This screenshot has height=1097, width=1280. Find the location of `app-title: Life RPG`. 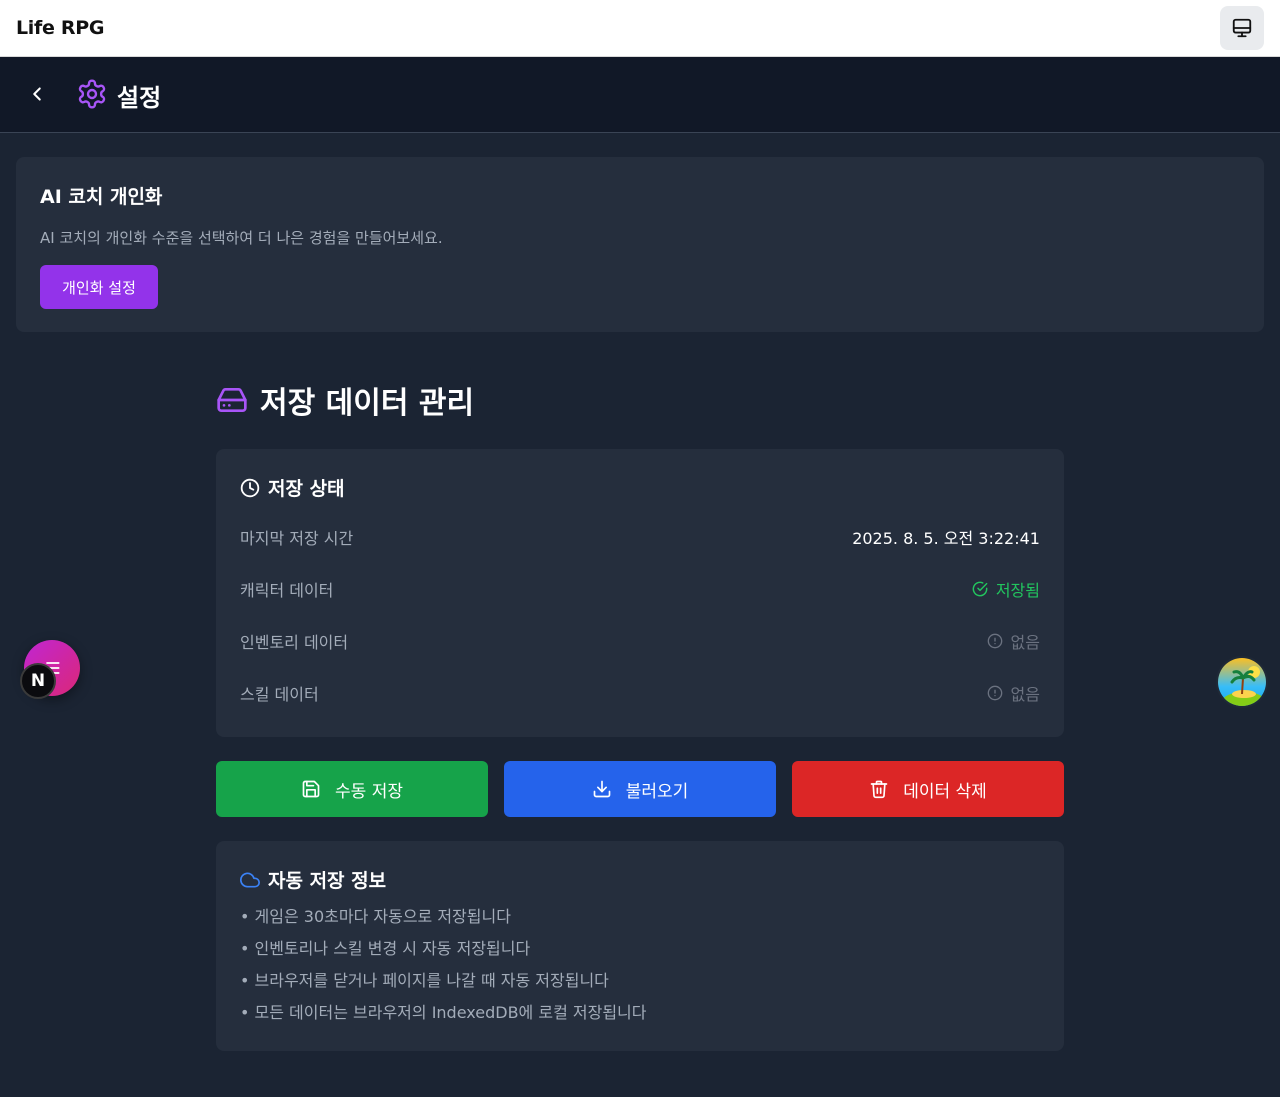

app-title: Life RPG is located at coordinates (60, 28).